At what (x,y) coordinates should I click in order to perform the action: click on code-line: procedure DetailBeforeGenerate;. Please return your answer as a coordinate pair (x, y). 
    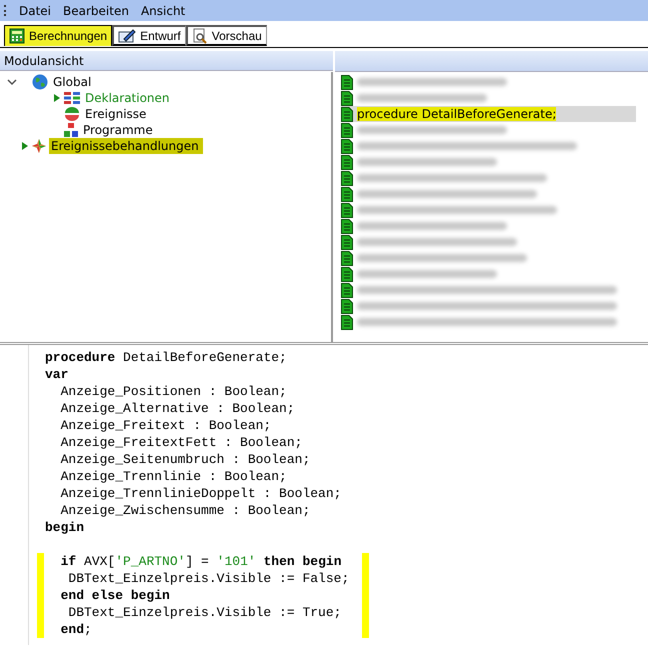
    Looking at the image, I should click on (166, 357).